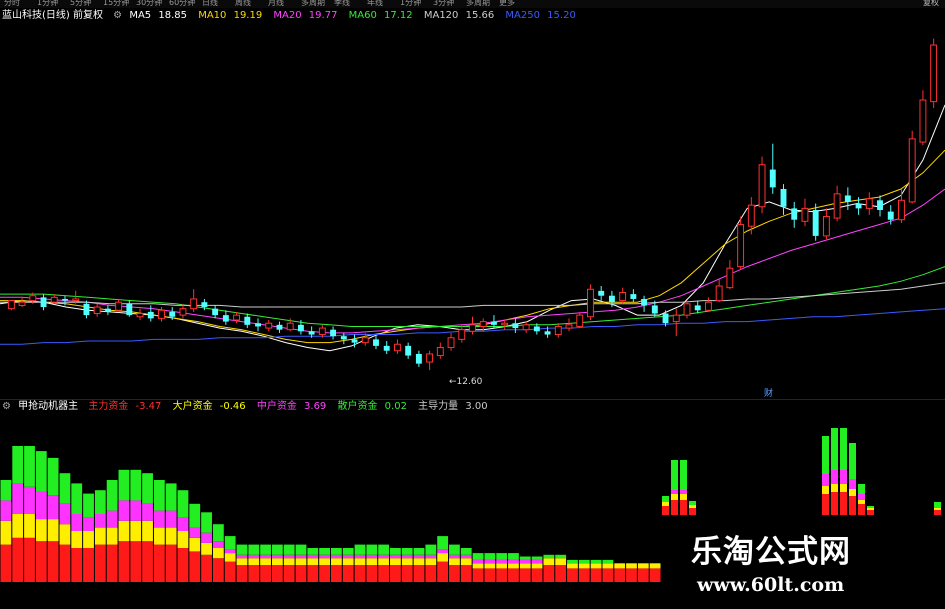 This screenshot has width=945, height=609. Describe the element at coordinates (466, 382) in the screenshot. I see `low-price-annotation: ←12.60` at that location.